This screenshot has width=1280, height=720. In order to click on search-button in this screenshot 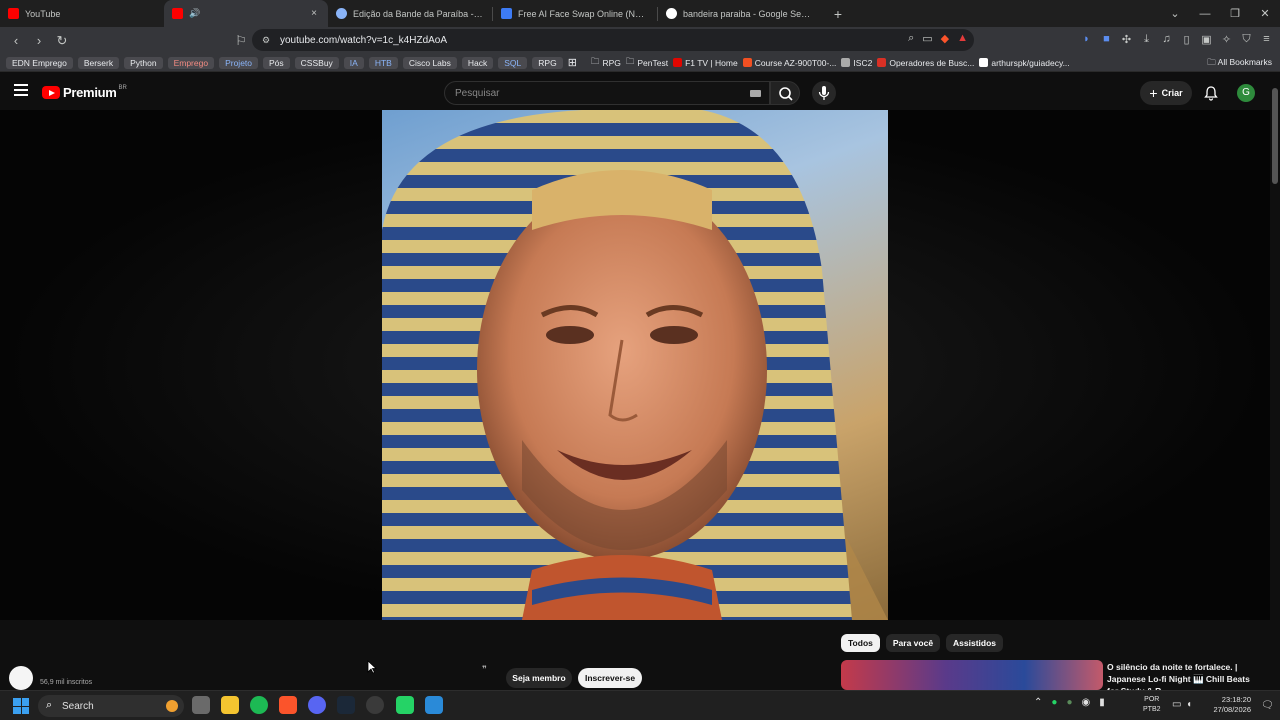, I will do `click(785, 93)`.